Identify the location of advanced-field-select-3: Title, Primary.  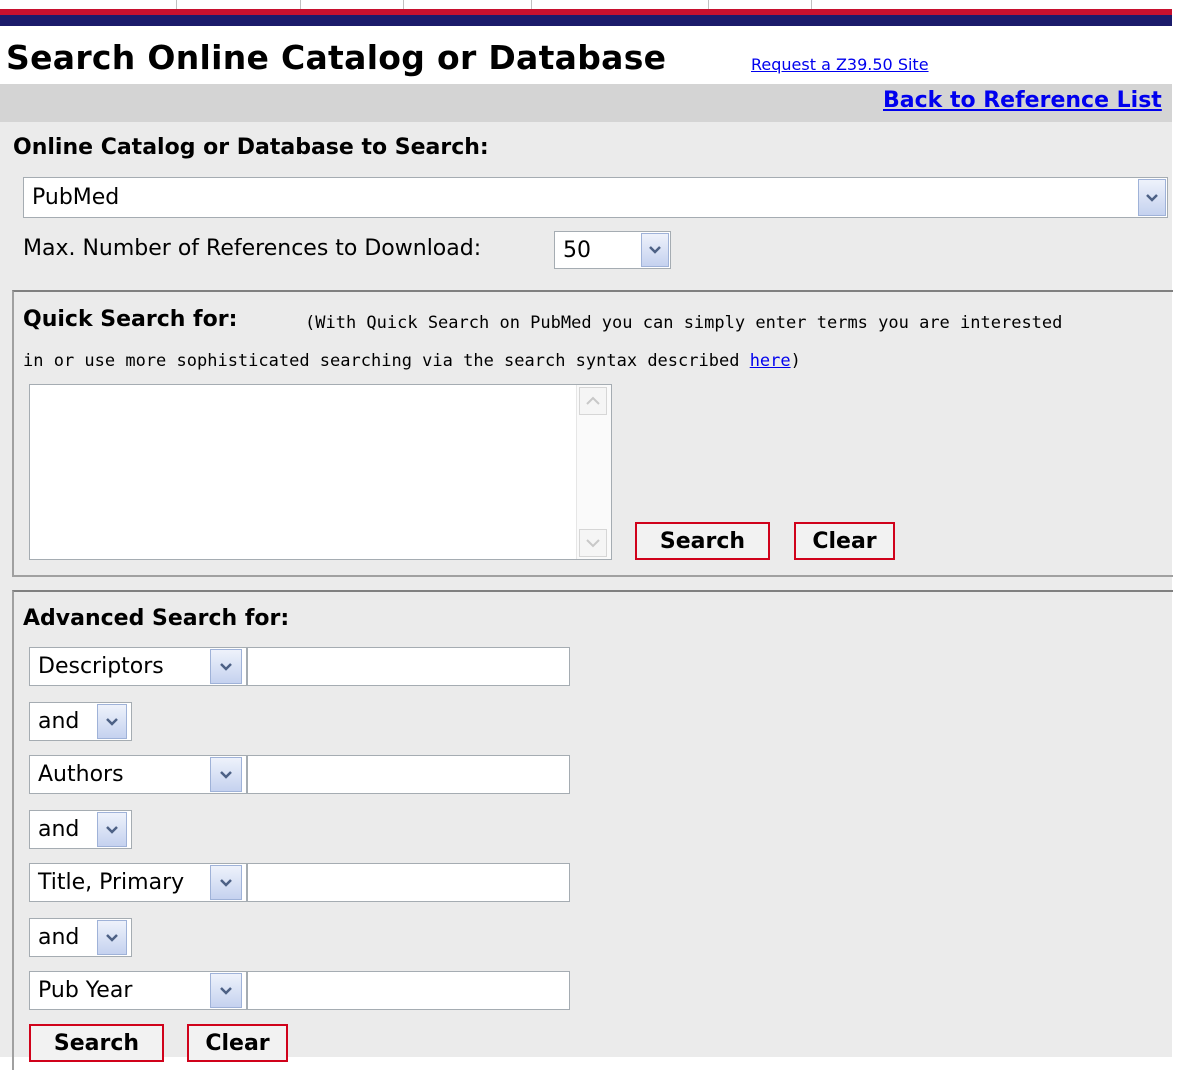
(138, 882).